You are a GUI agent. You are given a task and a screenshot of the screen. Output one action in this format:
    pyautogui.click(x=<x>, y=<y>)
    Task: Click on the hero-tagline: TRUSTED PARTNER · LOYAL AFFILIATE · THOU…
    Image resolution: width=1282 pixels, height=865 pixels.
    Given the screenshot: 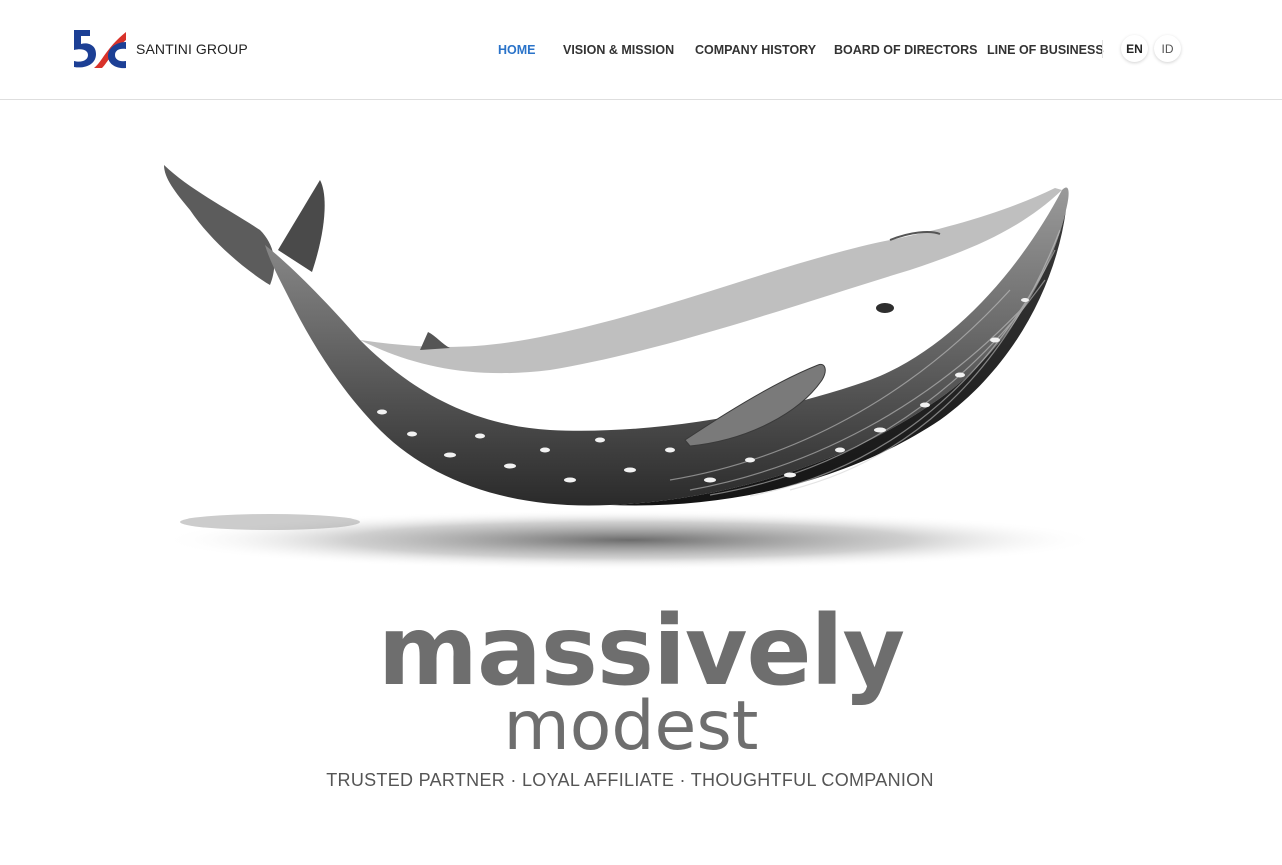 What is the action you would take?
    pyautogui.click(x=630, y=780)
    